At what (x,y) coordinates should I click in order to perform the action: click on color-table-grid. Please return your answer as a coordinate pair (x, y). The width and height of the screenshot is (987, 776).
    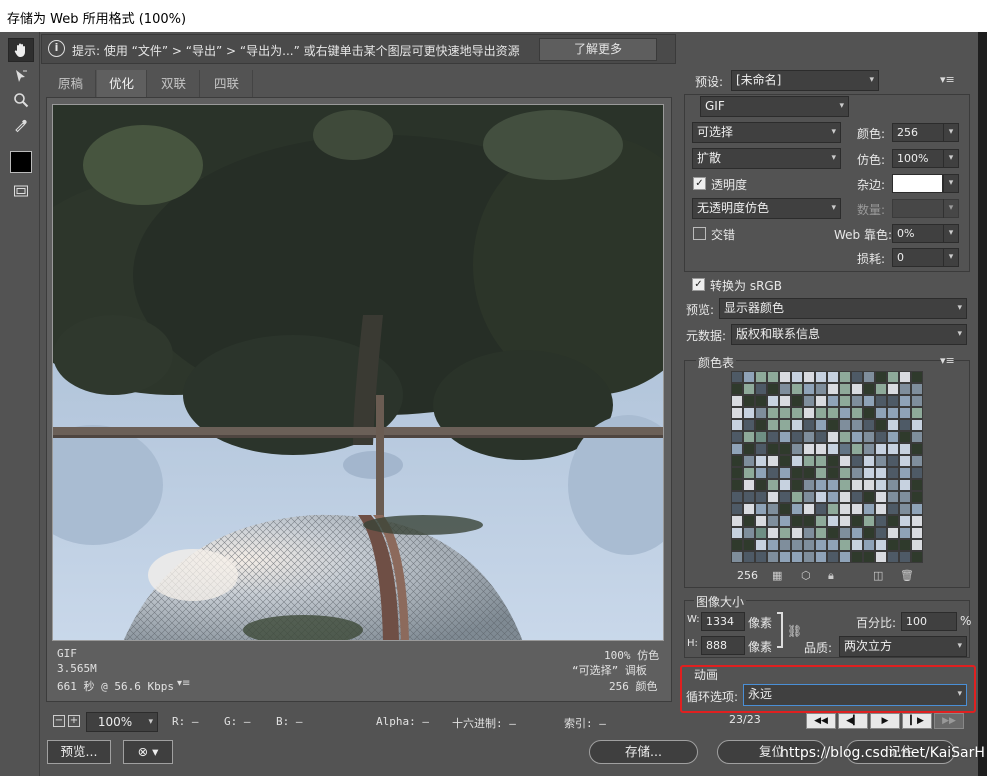
    Looking at the image, I should click on (827, 467).